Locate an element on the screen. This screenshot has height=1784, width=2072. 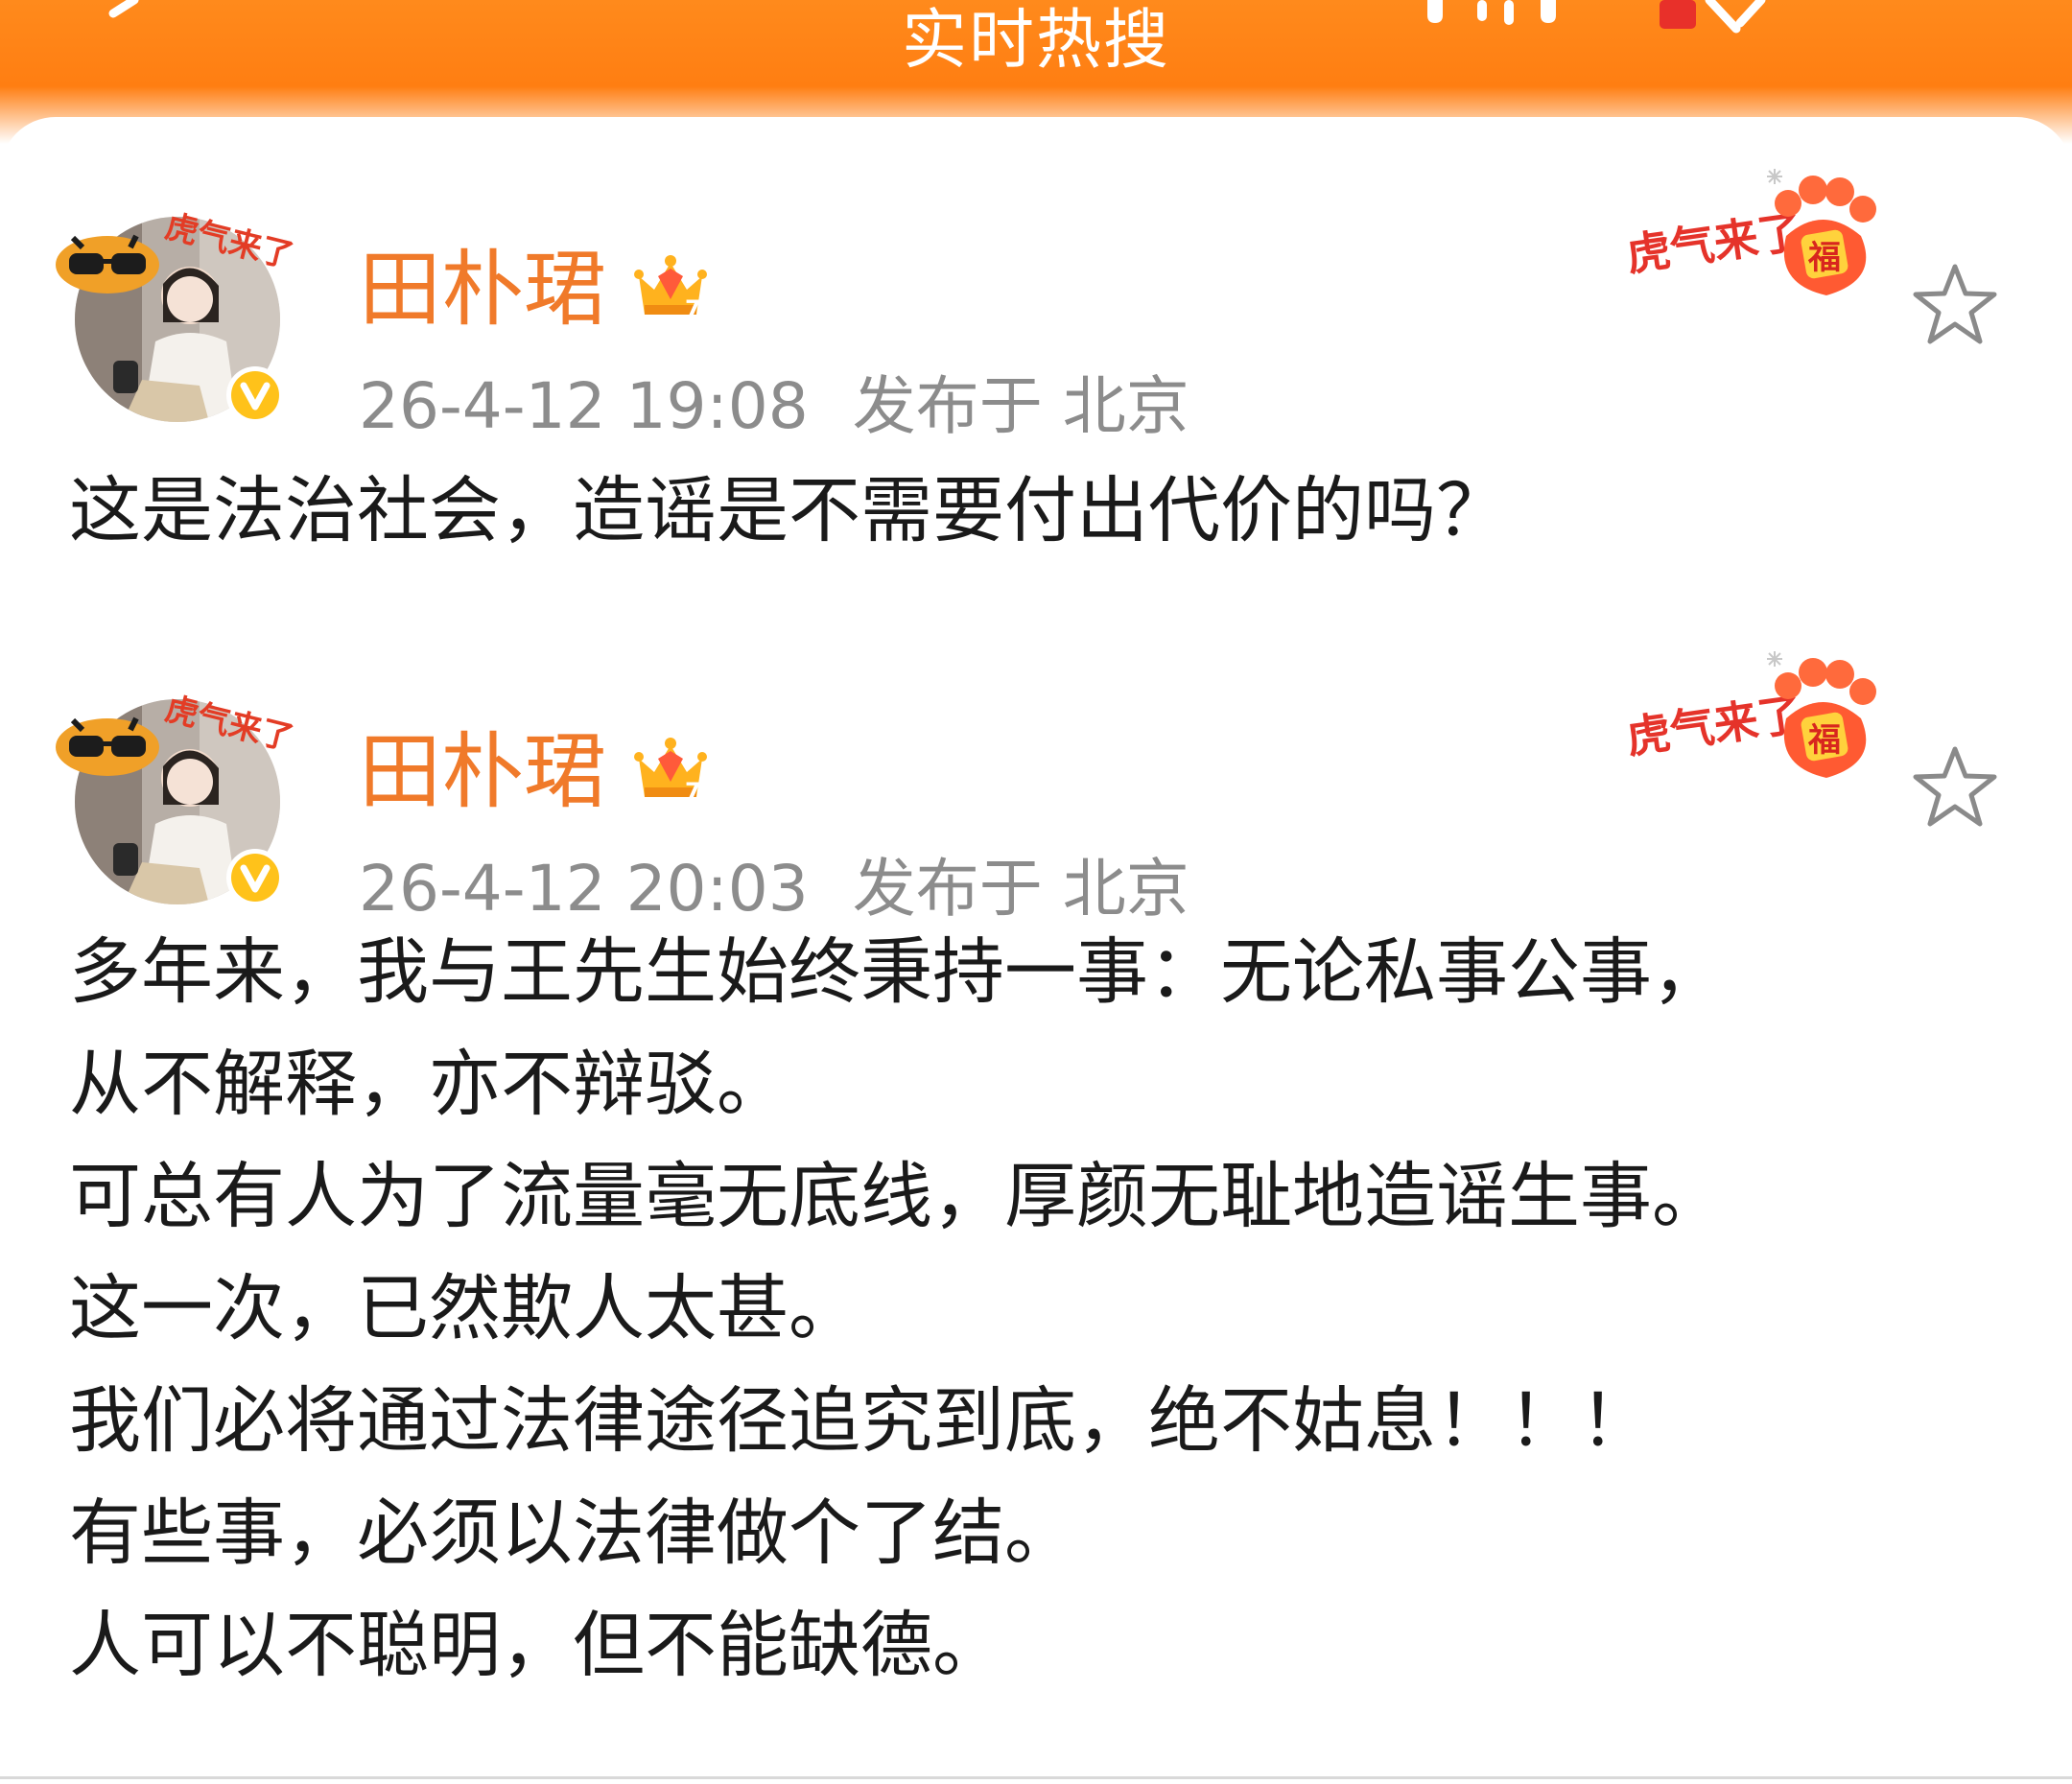
post-timestamp: 26-4-12 20:03 is located at coordinates (584, 889).